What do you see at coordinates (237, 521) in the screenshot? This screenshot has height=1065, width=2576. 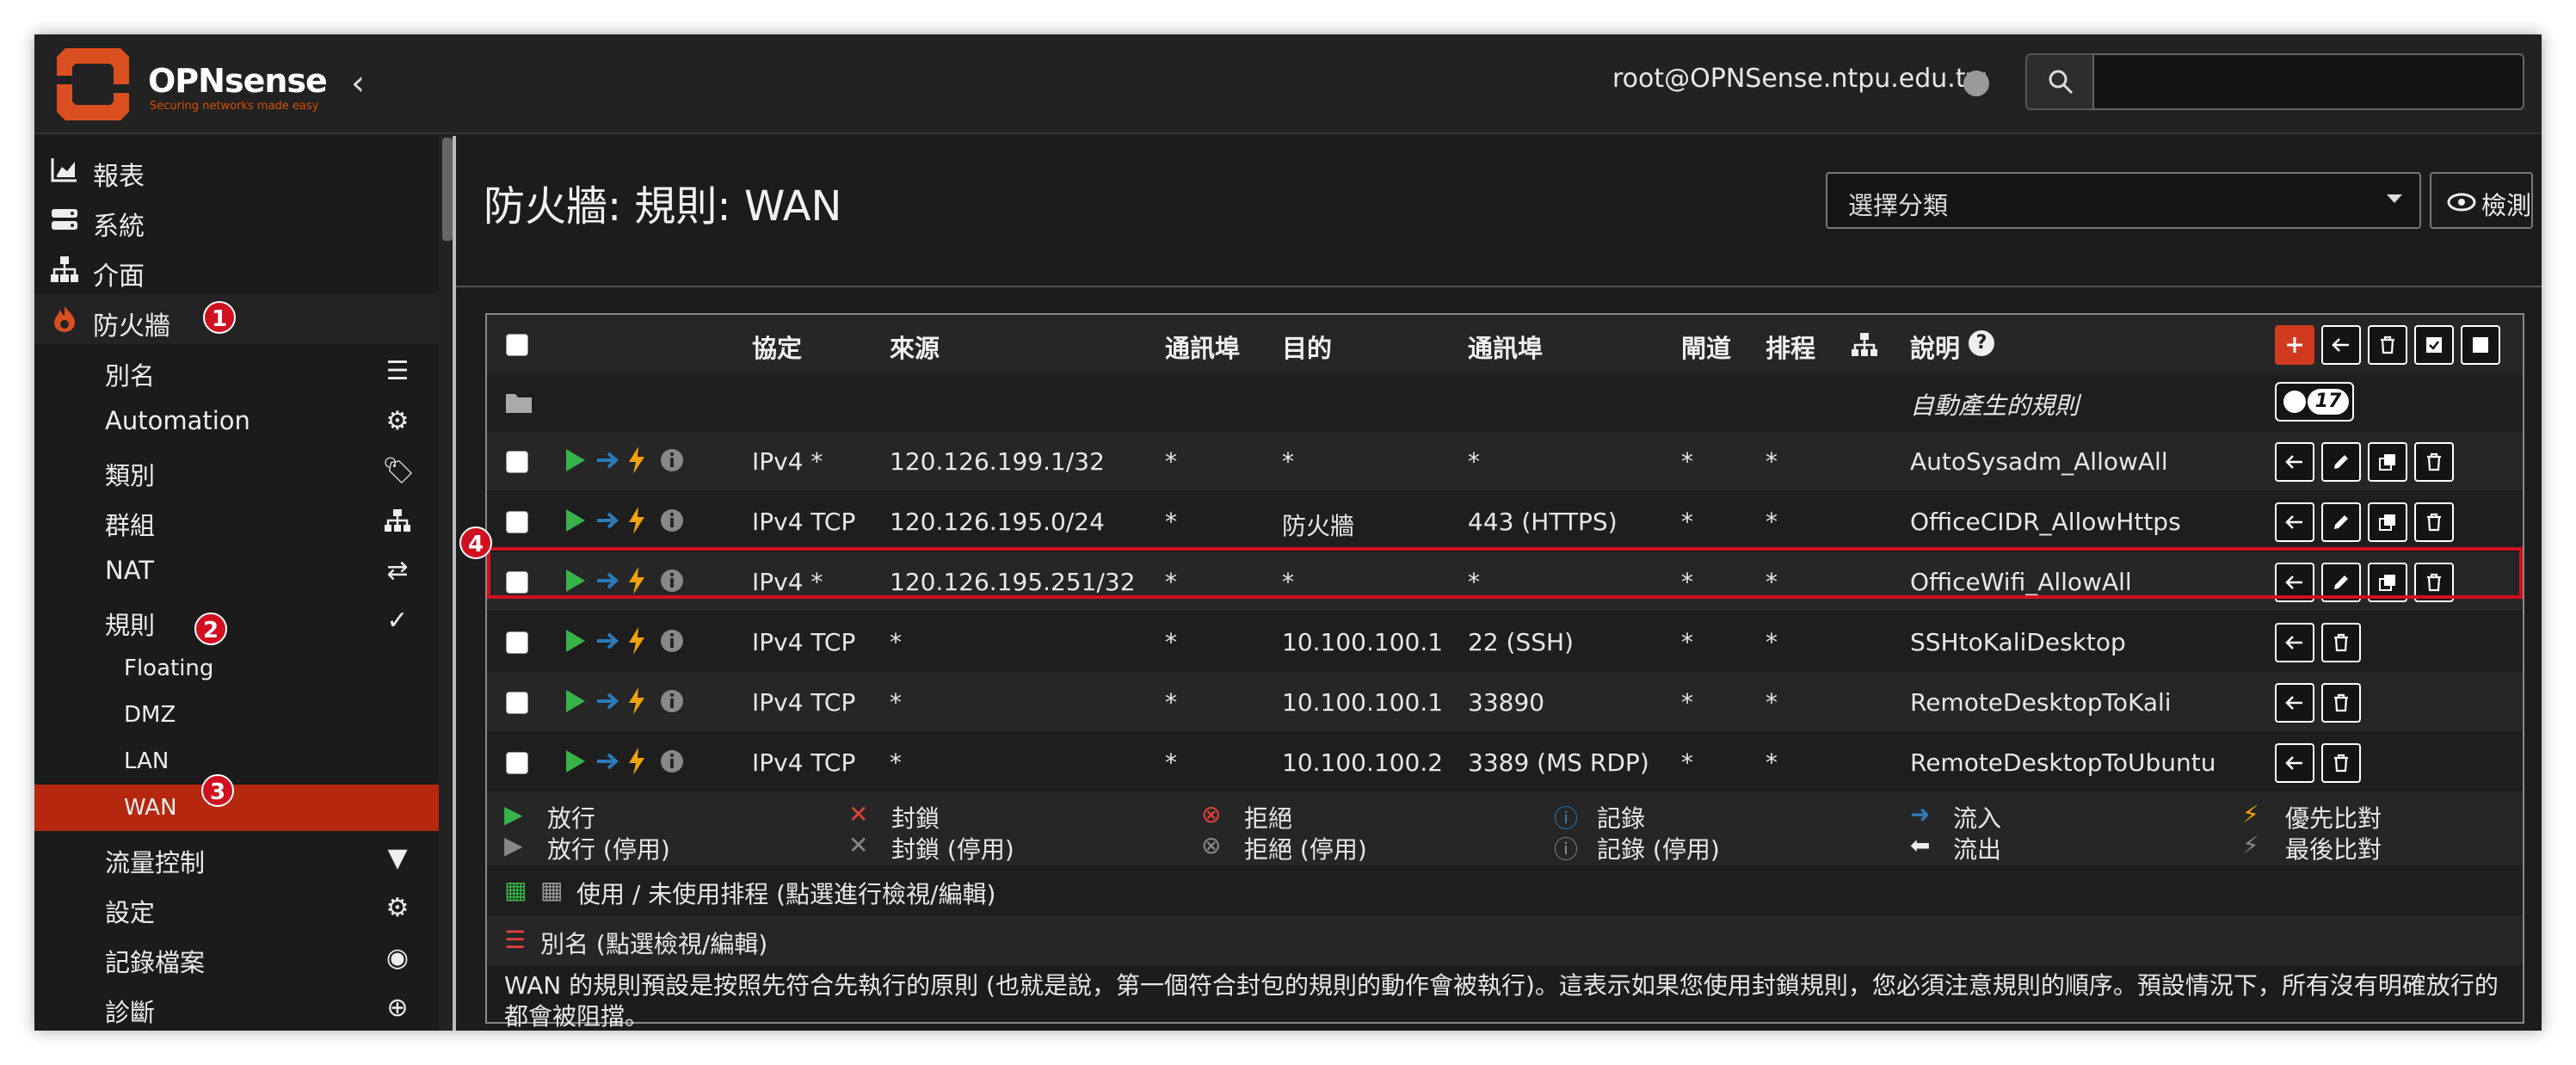 I see `nav-groups: 群組` at bounding box center [237, 521].